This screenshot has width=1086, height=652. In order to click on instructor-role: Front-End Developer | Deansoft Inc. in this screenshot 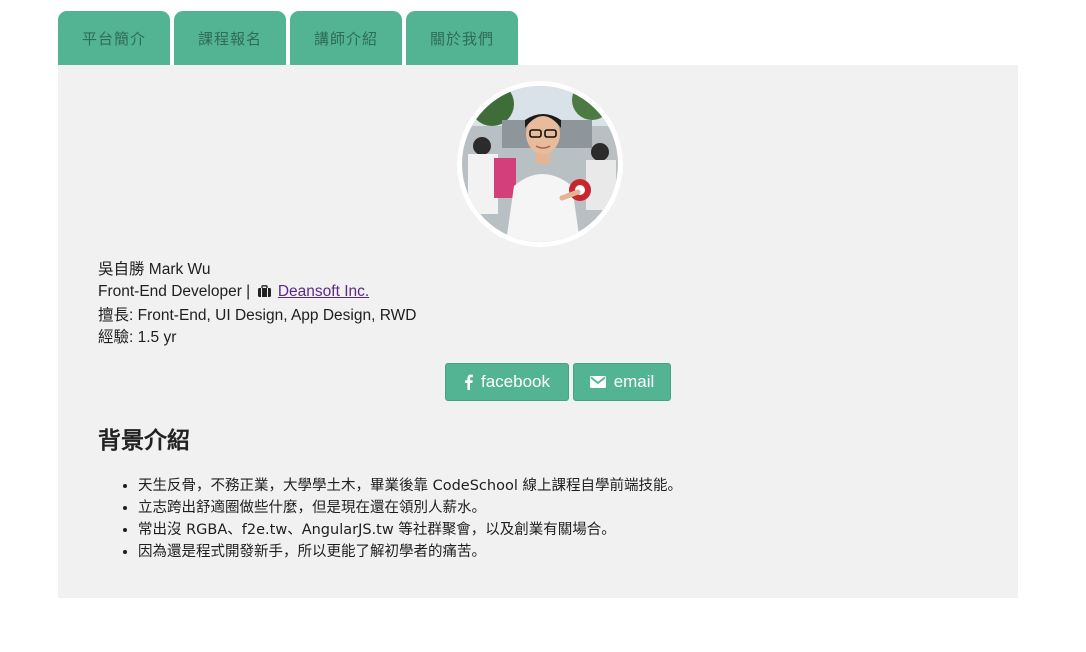, I will do `click(257, 293)`.